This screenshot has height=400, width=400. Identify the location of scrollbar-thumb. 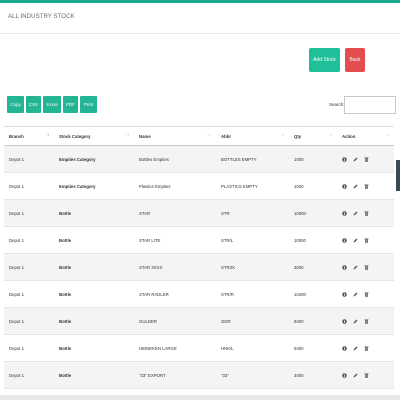
(398, 175).